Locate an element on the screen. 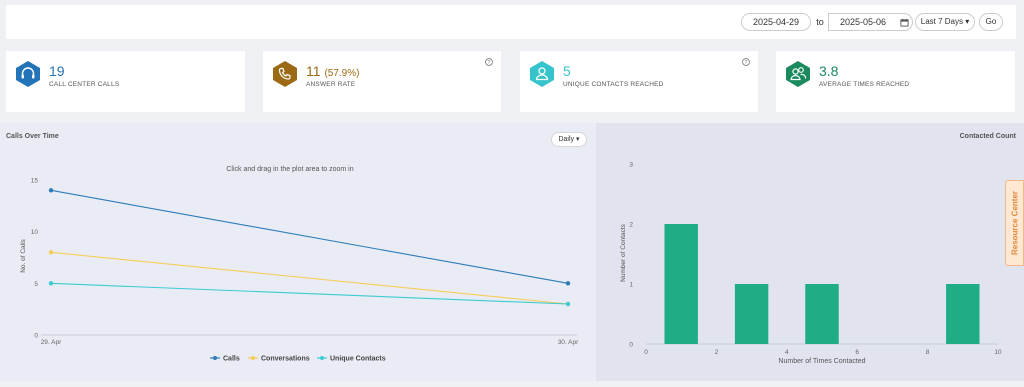  stat-label: CALL CENTER CALLS is located at coordinates (84, 84).